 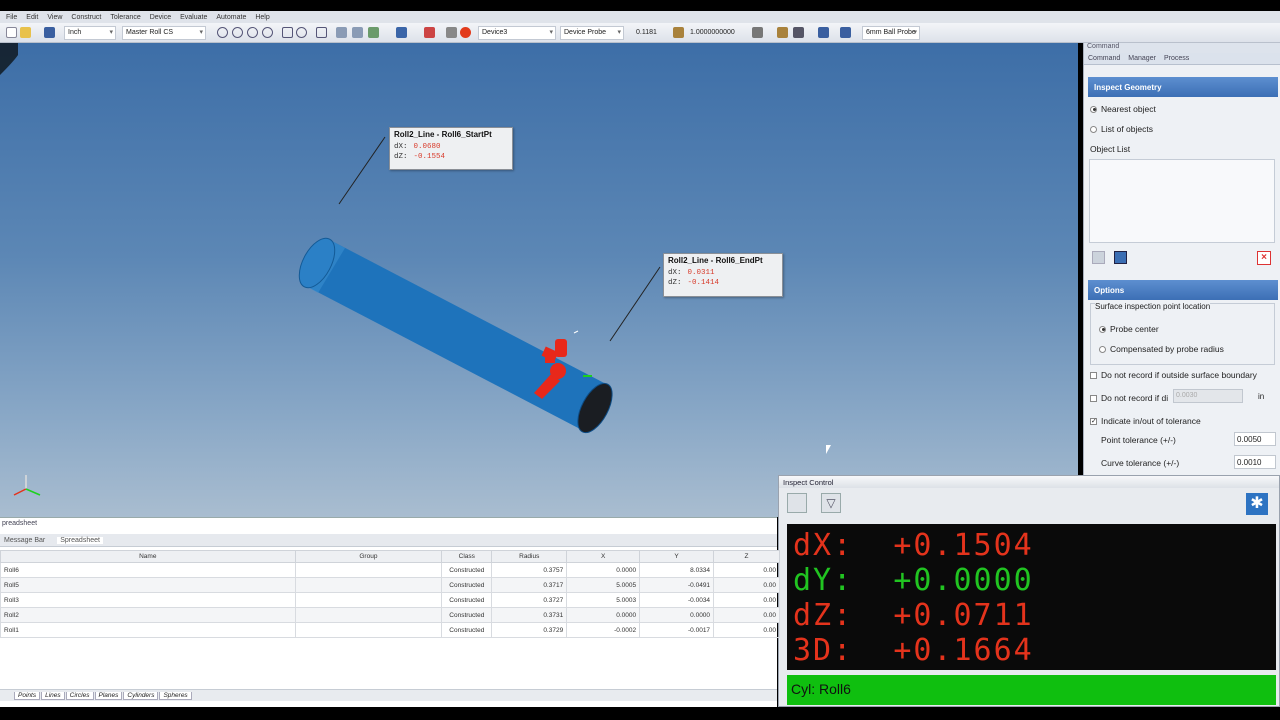 What do you see at coordinates (401, 32) in the screenshot?
I see `cube-icon` at bounding box center [401, 32].